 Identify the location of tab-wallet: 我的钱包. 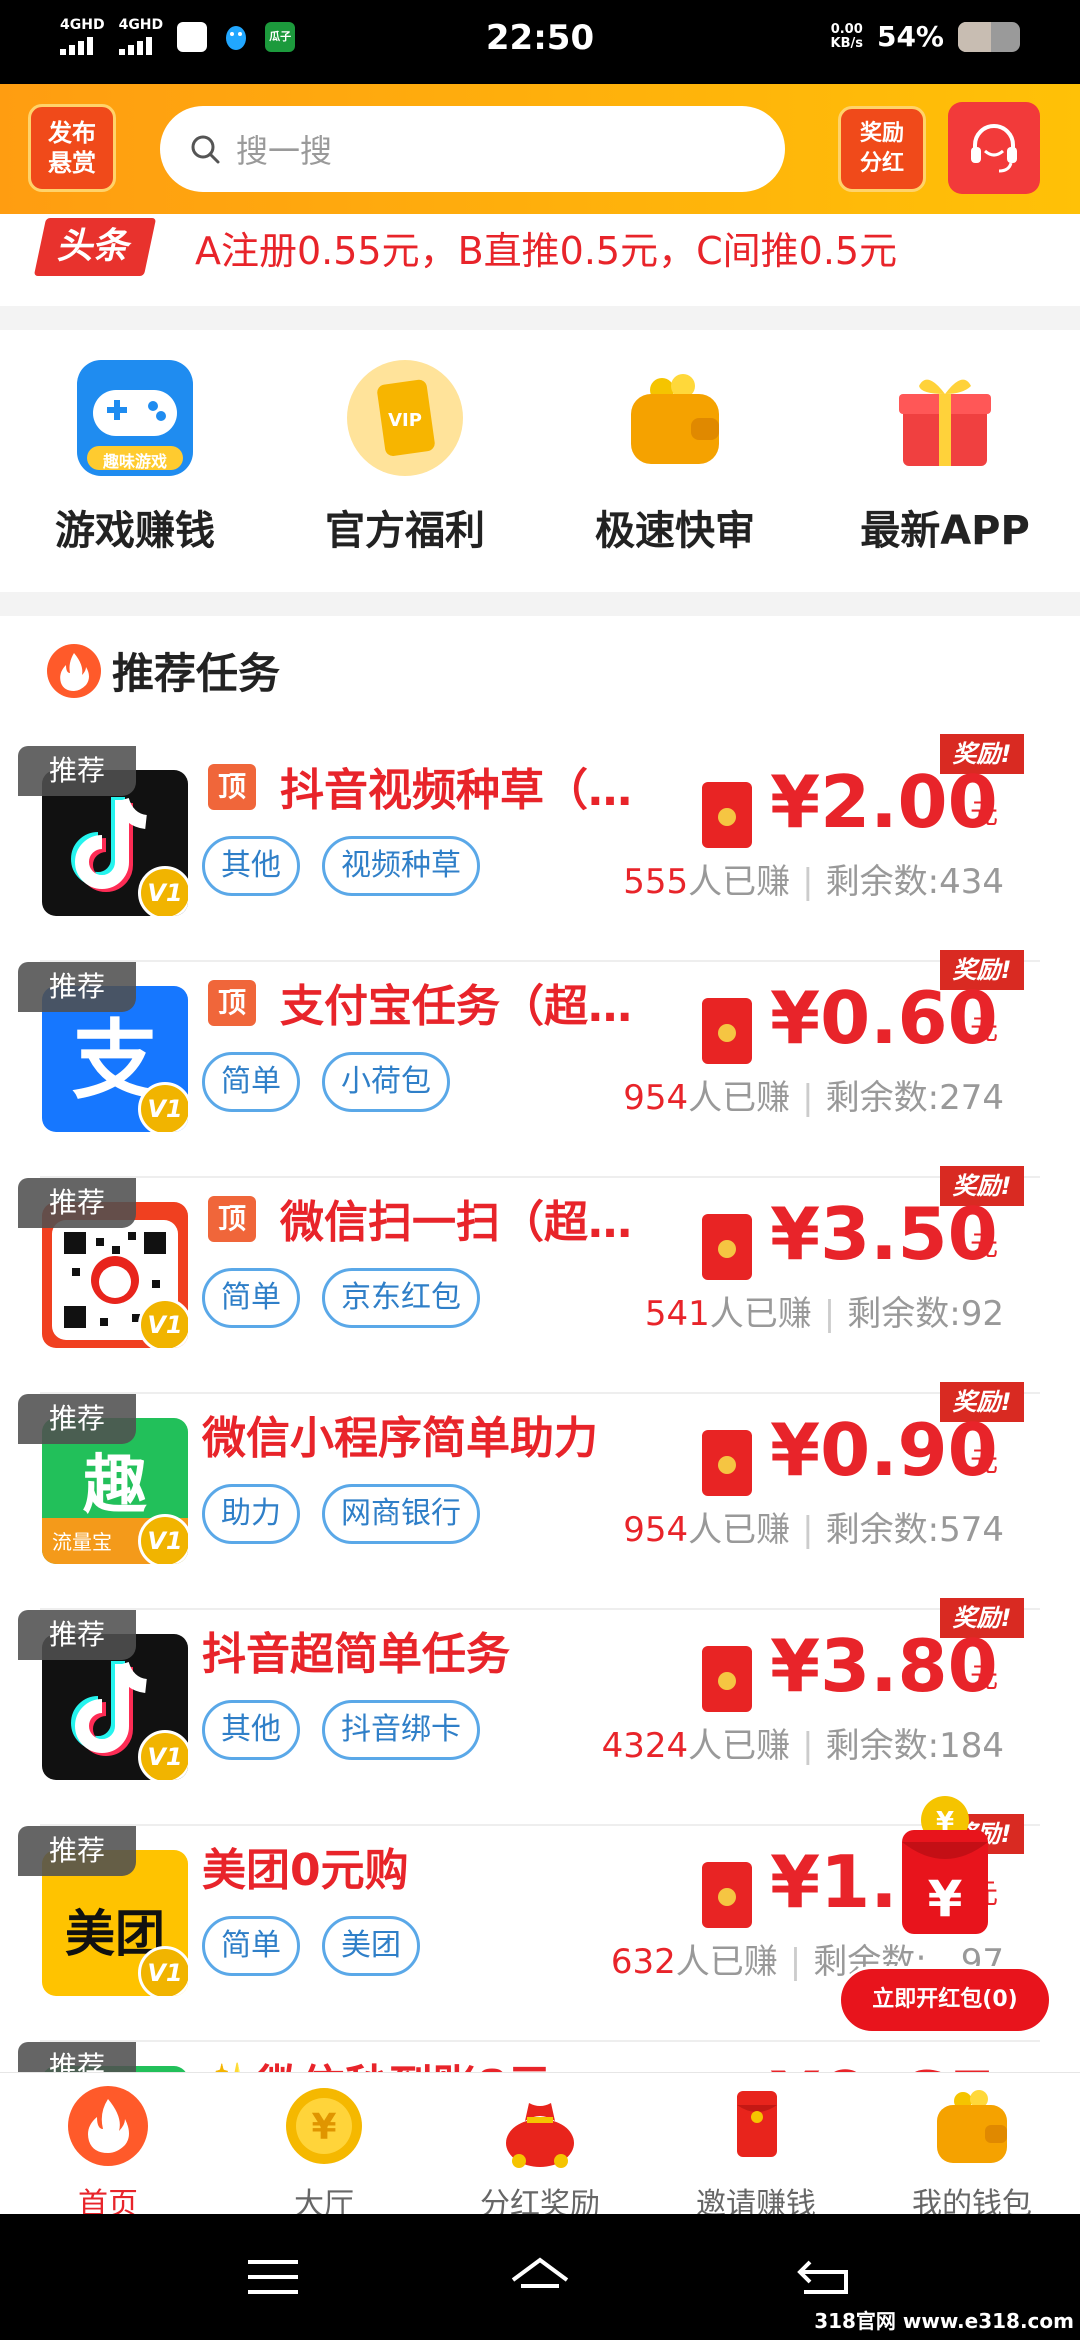
(972, 2147).